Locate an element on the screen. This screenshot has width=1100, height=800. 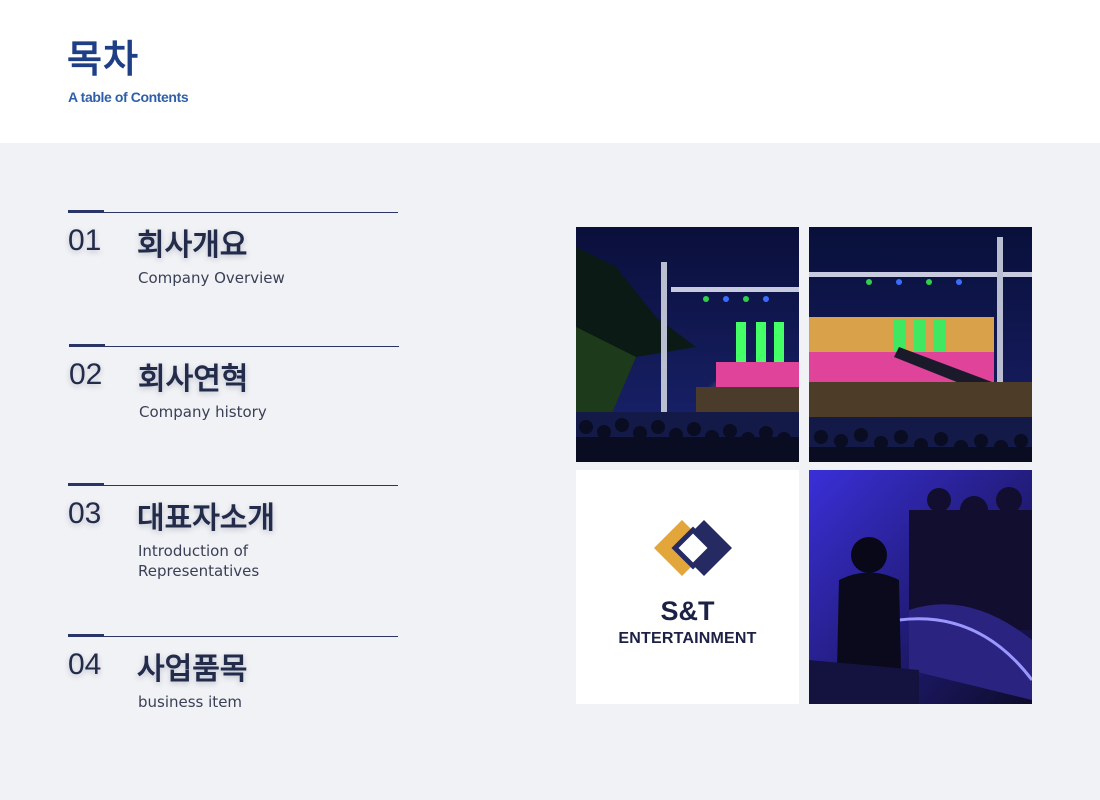
page-subtitle: A table of Contents is located at coordinates (128, 97).